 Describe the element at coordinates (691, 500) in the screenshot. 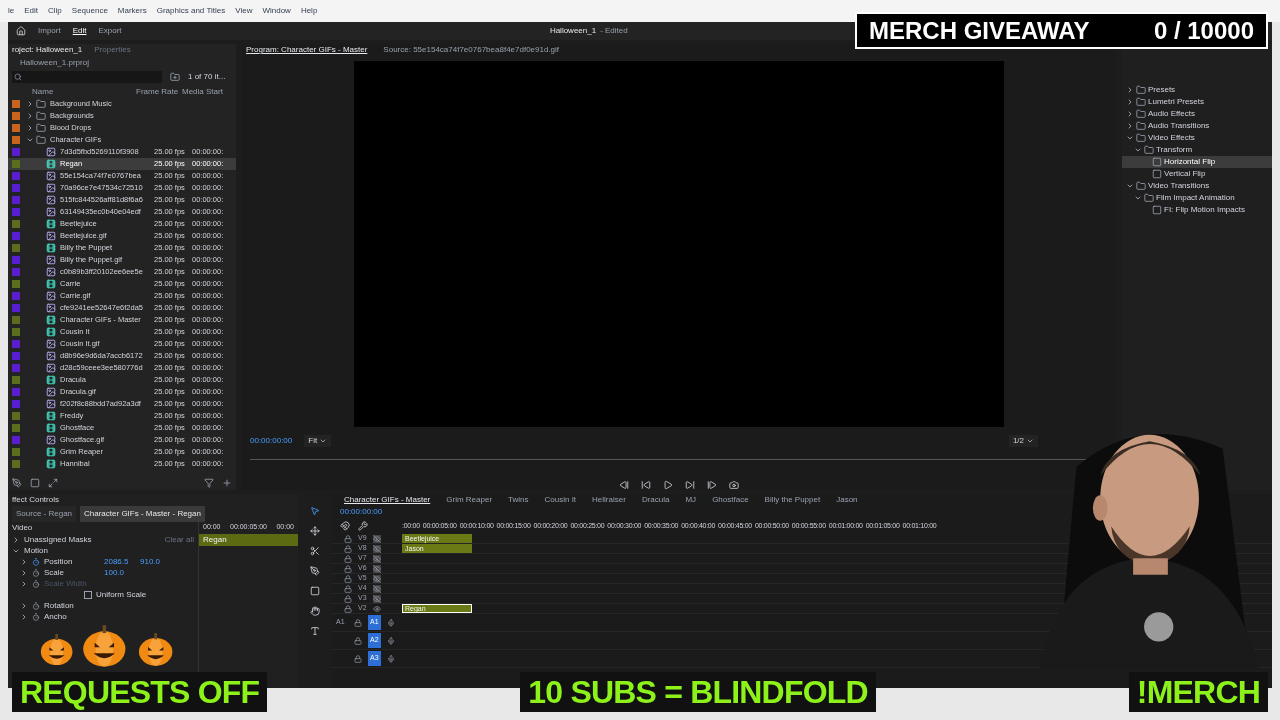

I see `sequence-tab: MJ` at that location.